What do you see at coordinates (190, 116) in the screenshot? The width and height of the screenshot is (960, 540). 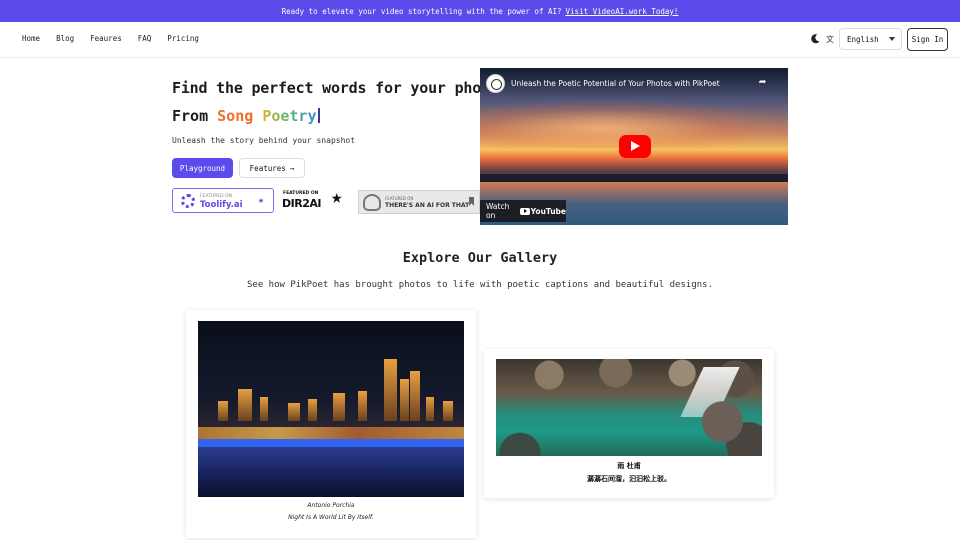 I see `hero-prefix: From` at bounding box center [190, 116].